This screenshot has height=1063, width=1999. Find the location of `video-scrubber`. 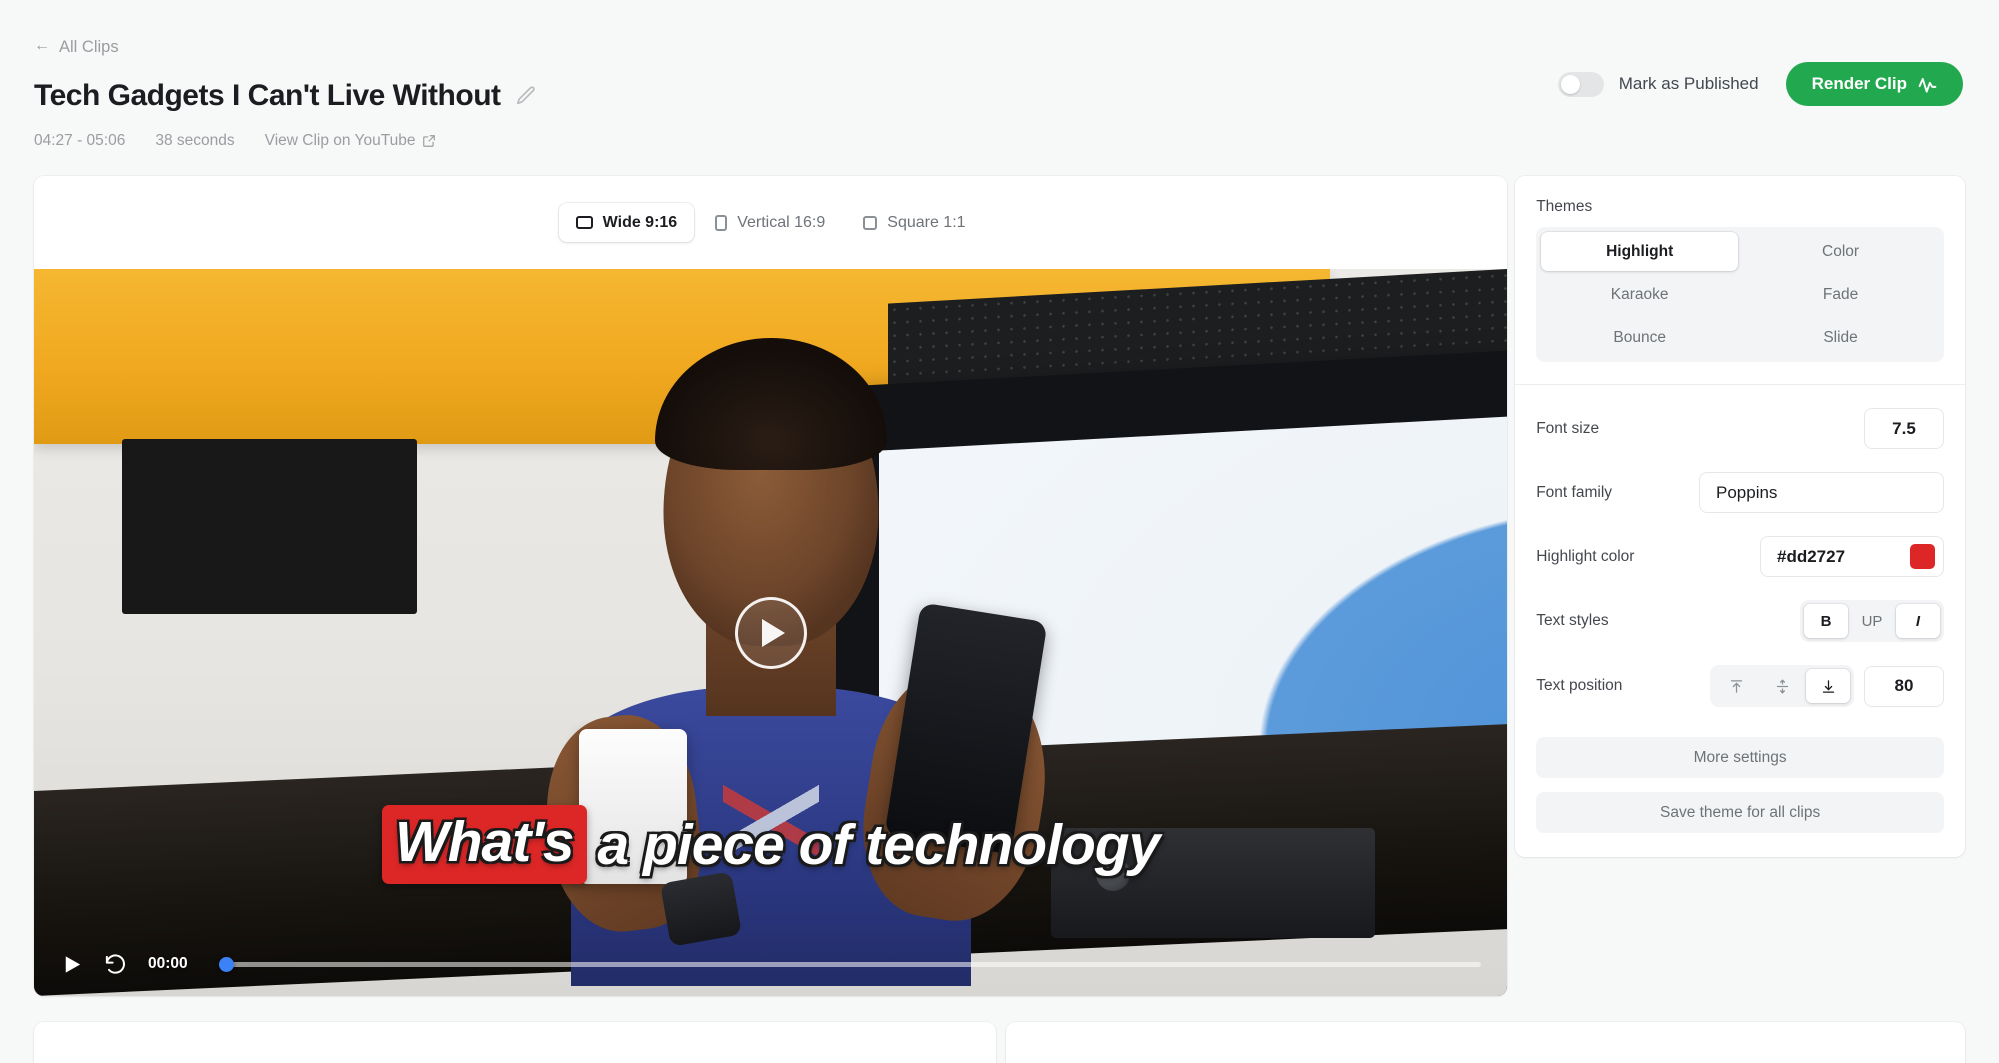

video-scrubber is located at coordinates (850, 964).